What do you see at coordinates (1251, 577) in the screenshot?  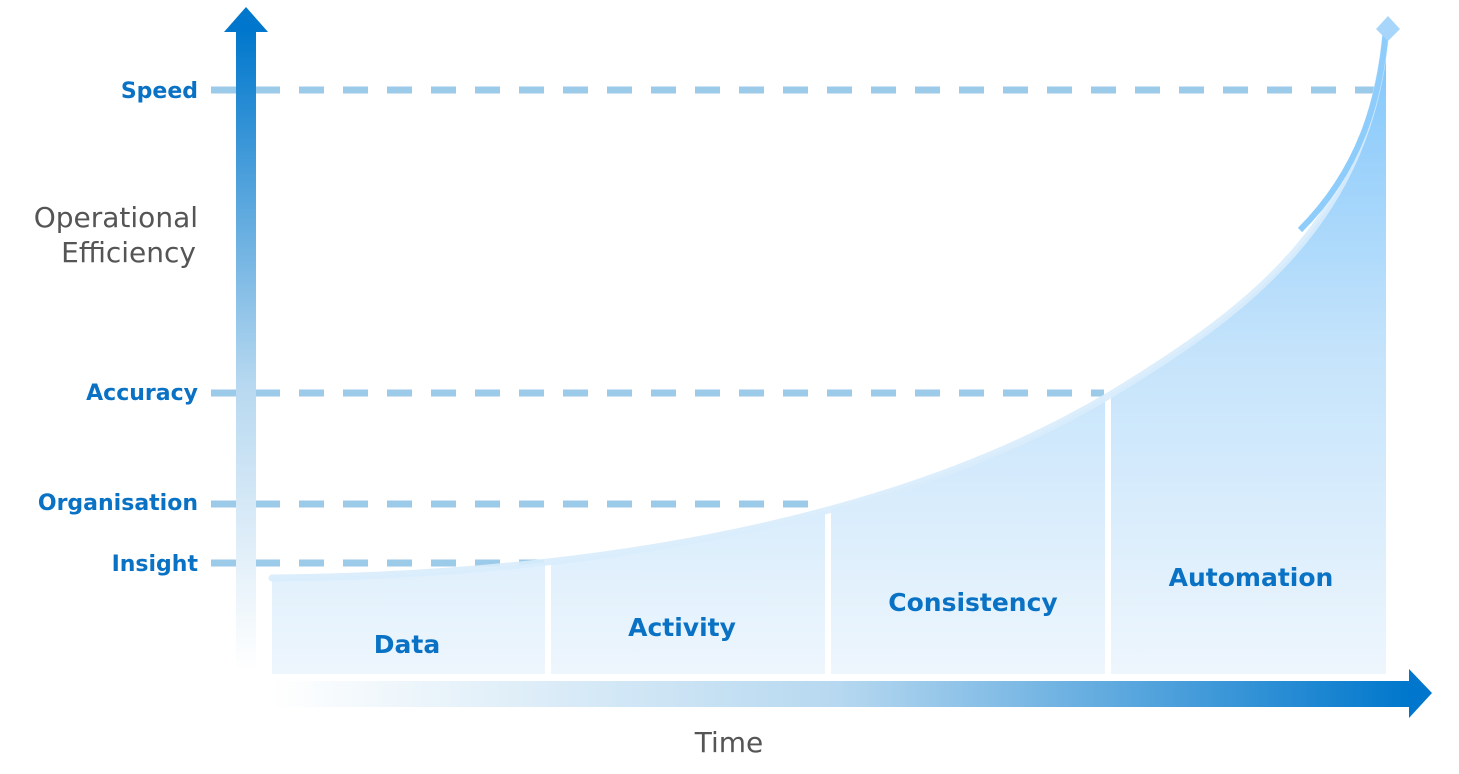 I see `stage-label-automation: Automation` at bounding box center [1251, 577].